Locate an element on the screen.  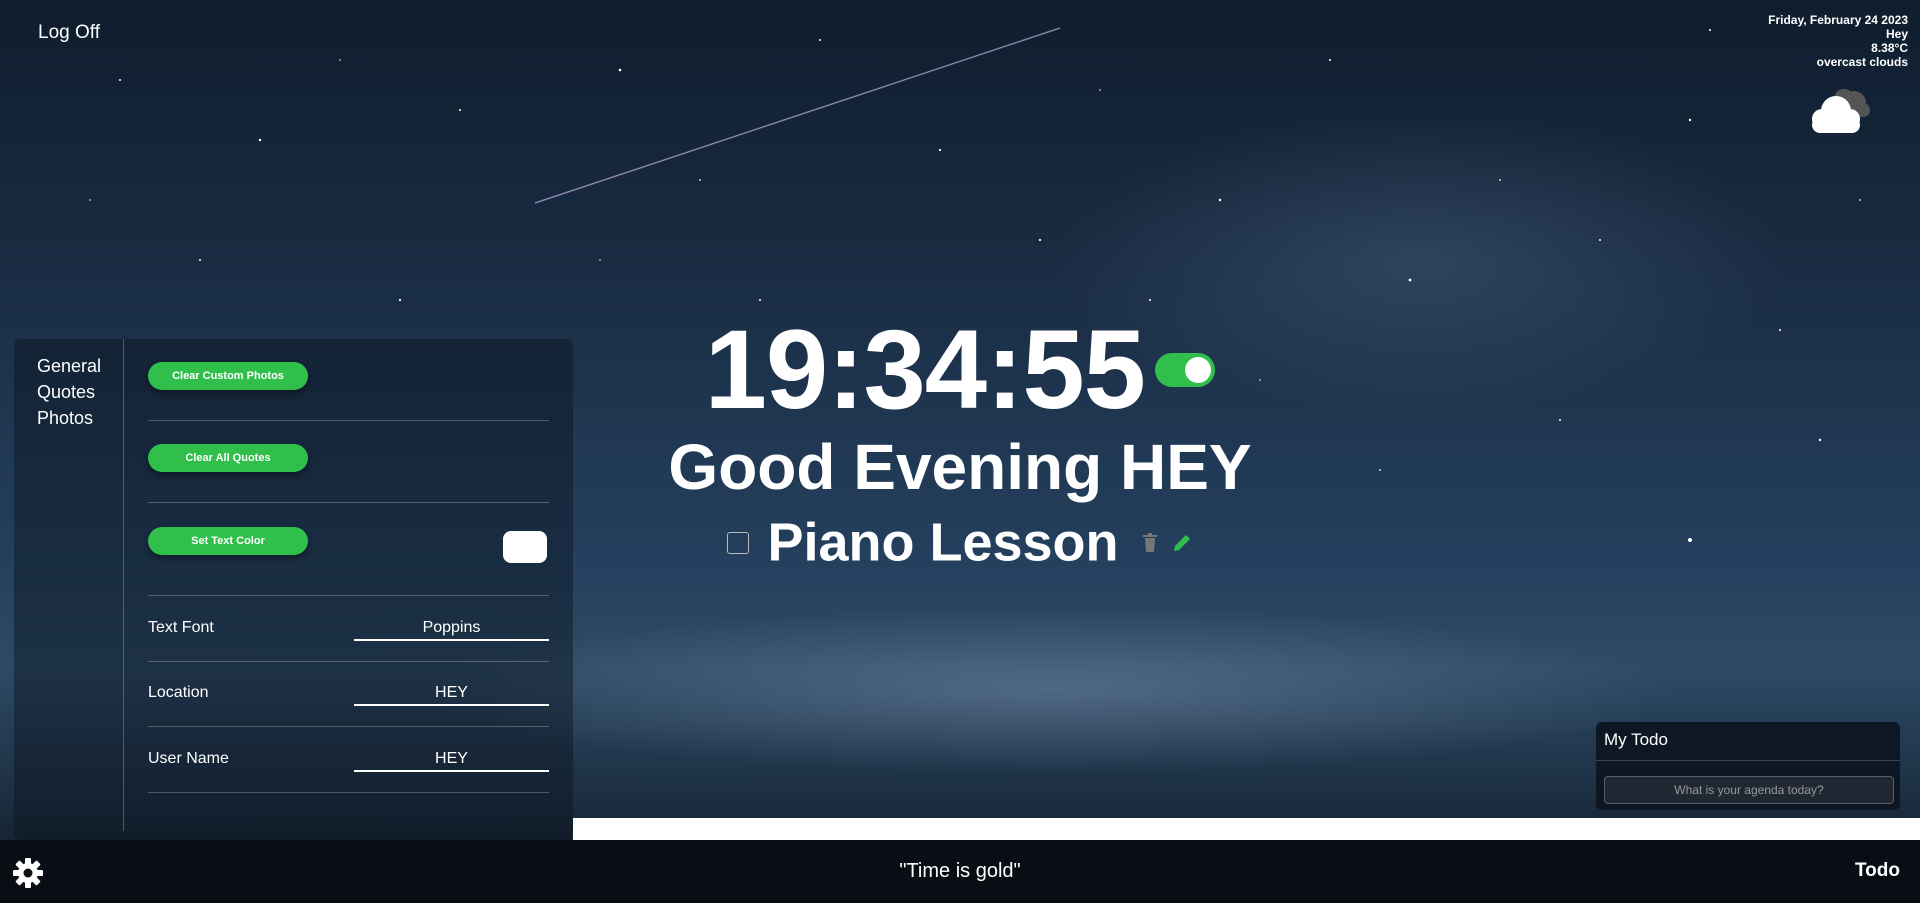
clear-custom-photos-button: Clear Custom Photos is located at coordinates (228, 376).